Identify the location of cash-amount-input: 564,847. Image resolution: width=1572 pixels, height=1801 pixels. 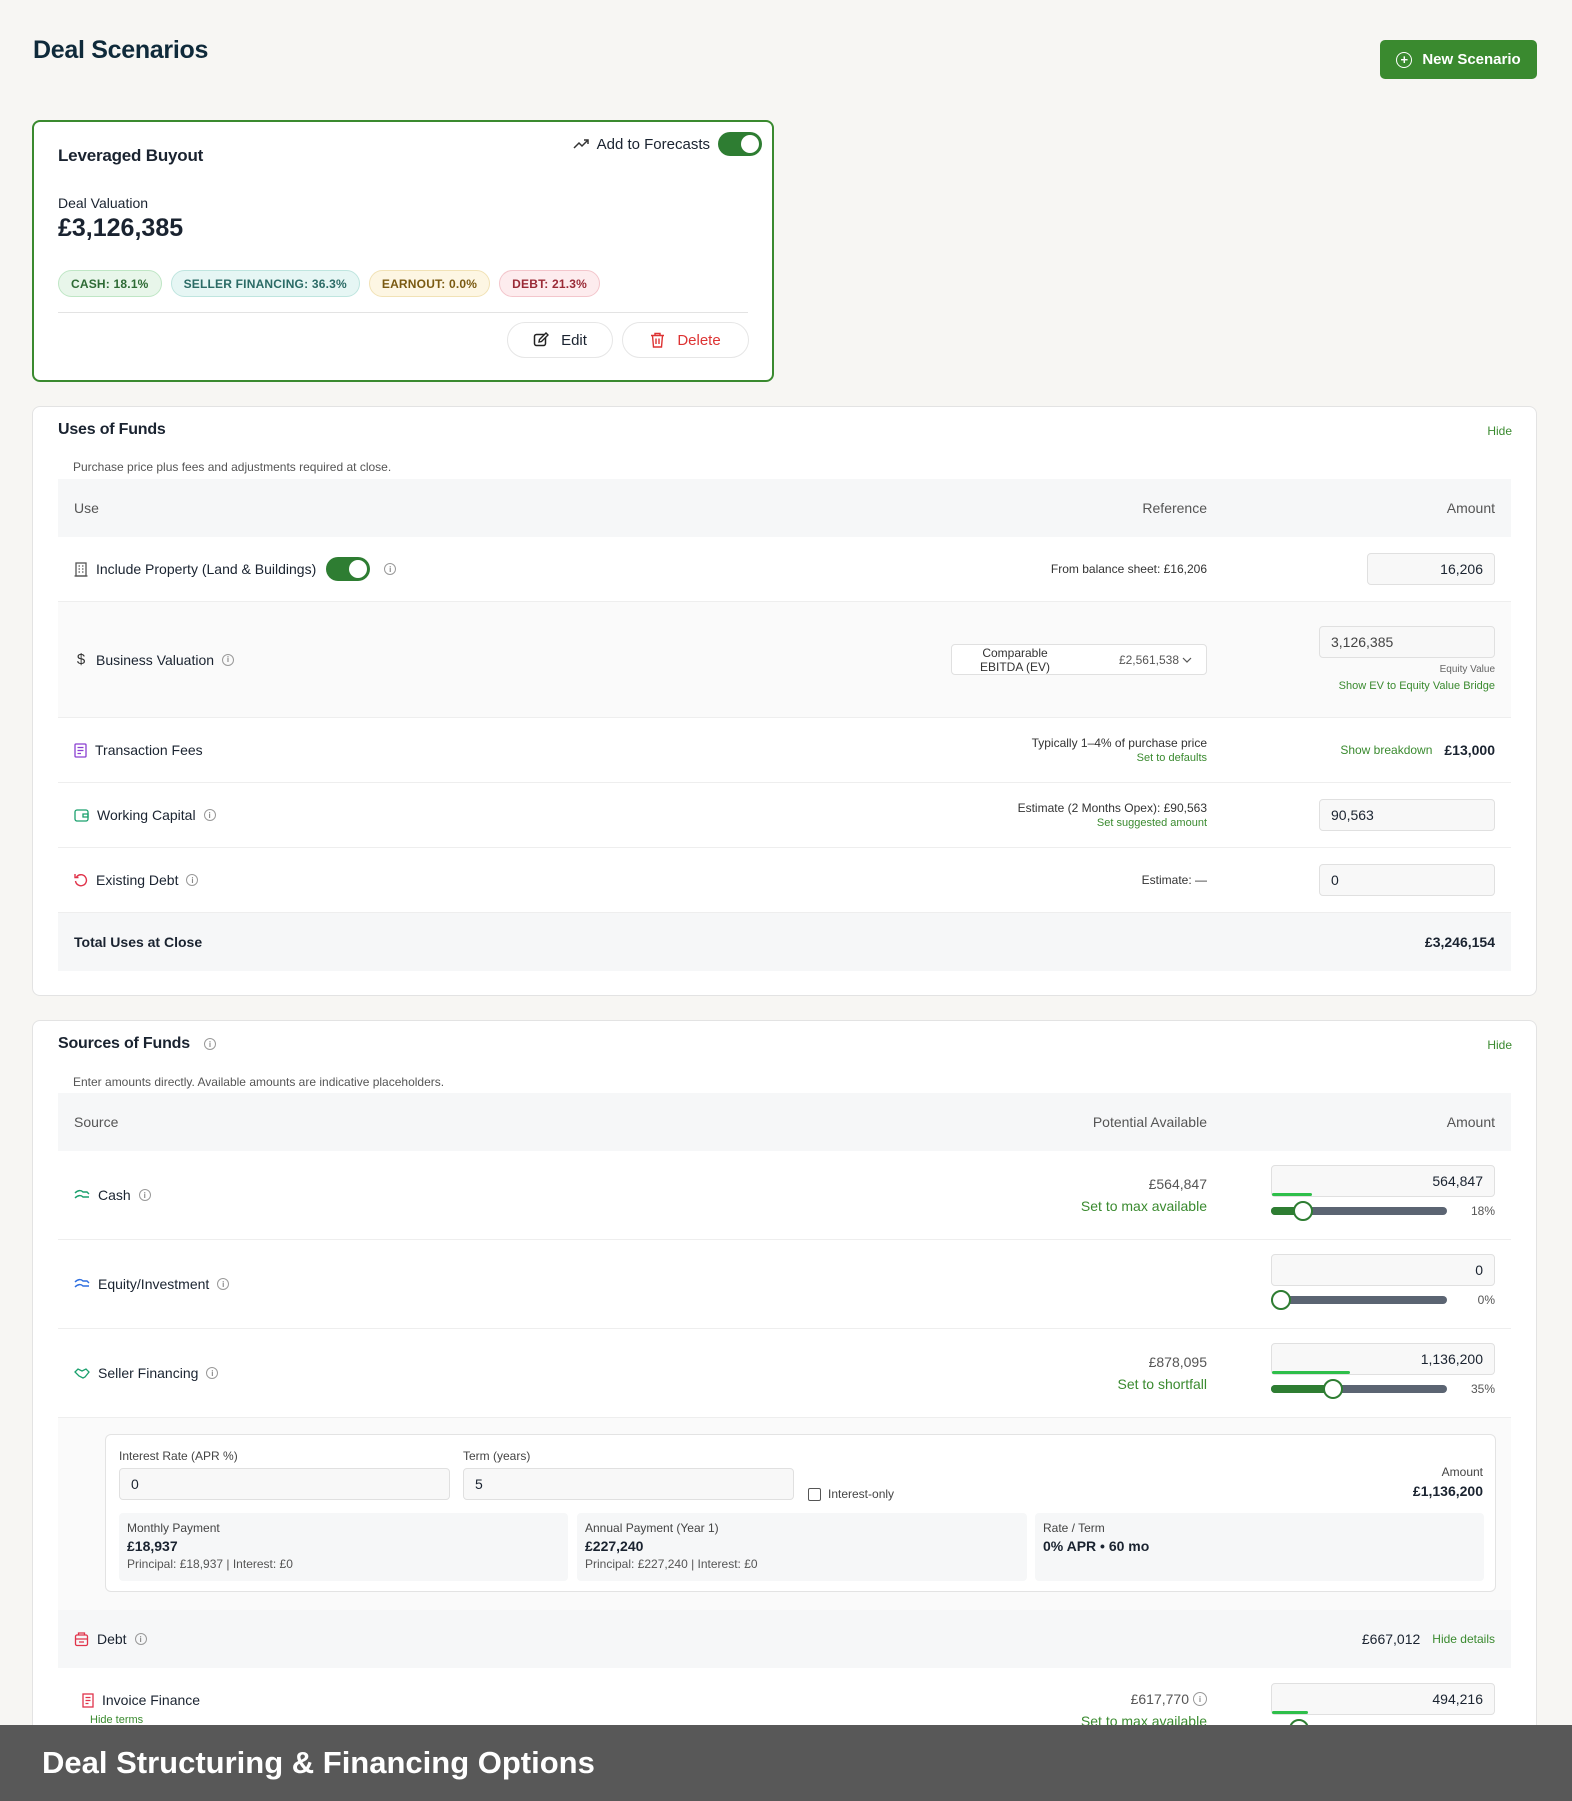
(1383, 1181).